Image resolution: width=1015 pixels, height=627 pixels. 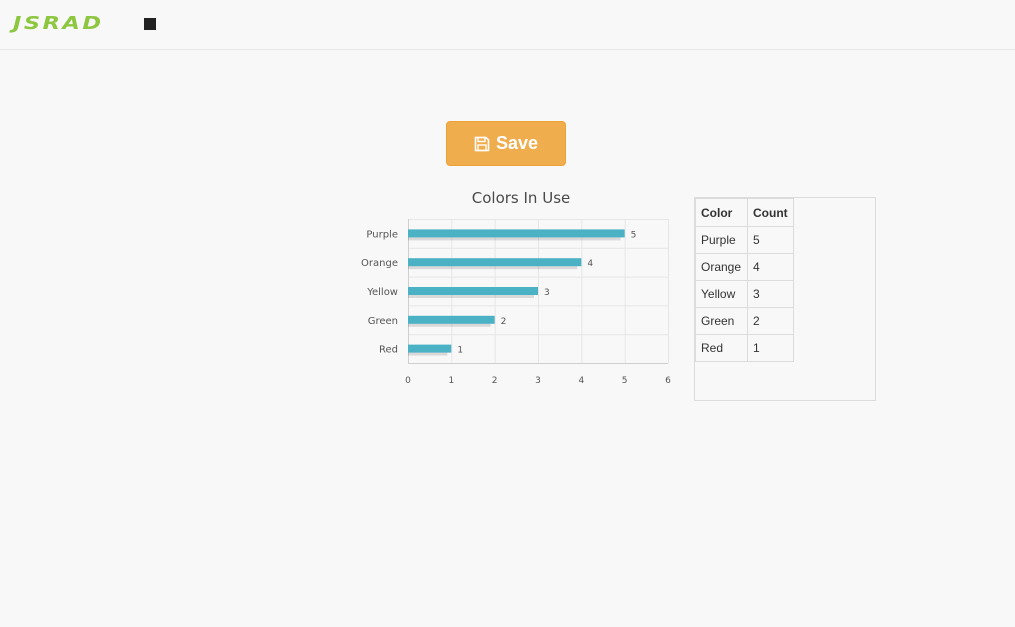 I want to click on table-cell-color: Yellow, so click(x=721, y=294).